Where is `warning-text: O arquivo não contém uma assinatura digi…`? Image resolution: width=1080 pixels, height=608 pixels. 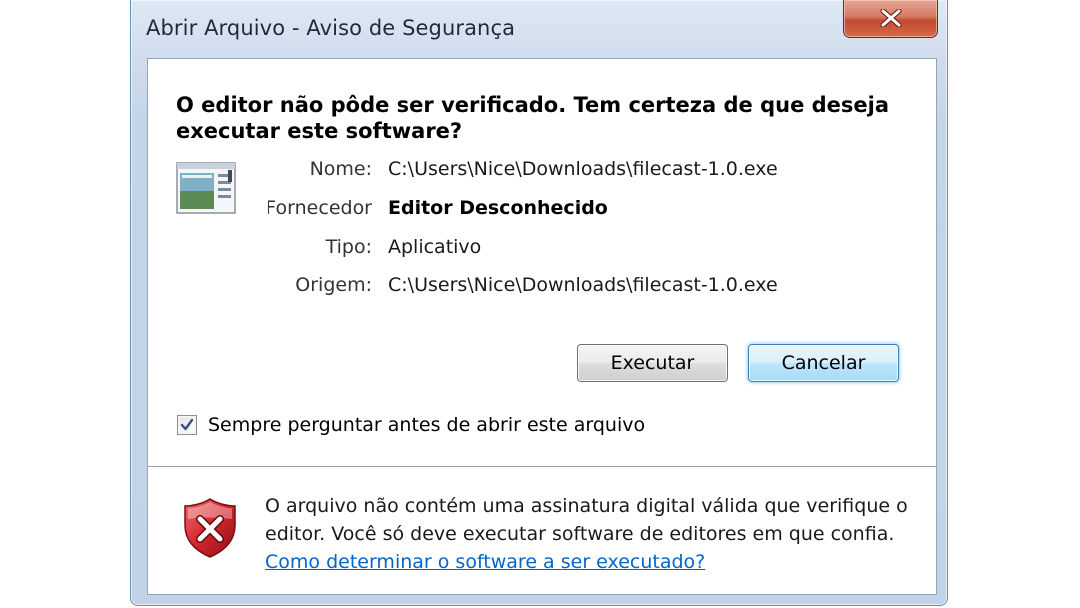 warning-text: O arquivo não contém uma assinatura digi… is located at coordinates (586, 520).